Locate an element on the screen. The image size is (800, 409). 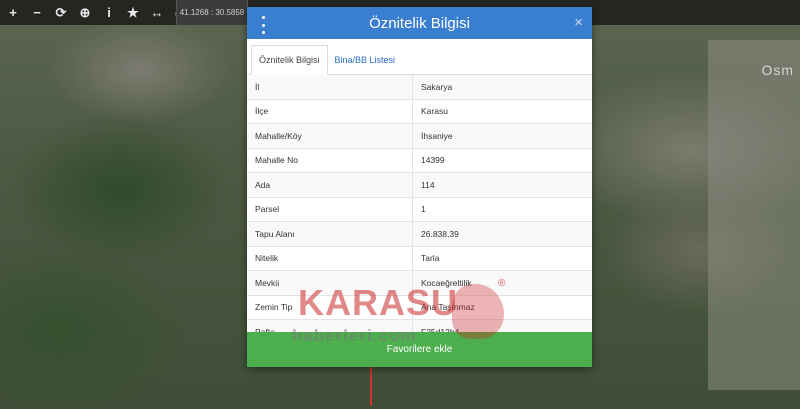
table-row: Zemin Tip Ana Taşınmaz is located at coordinates (419, 307).